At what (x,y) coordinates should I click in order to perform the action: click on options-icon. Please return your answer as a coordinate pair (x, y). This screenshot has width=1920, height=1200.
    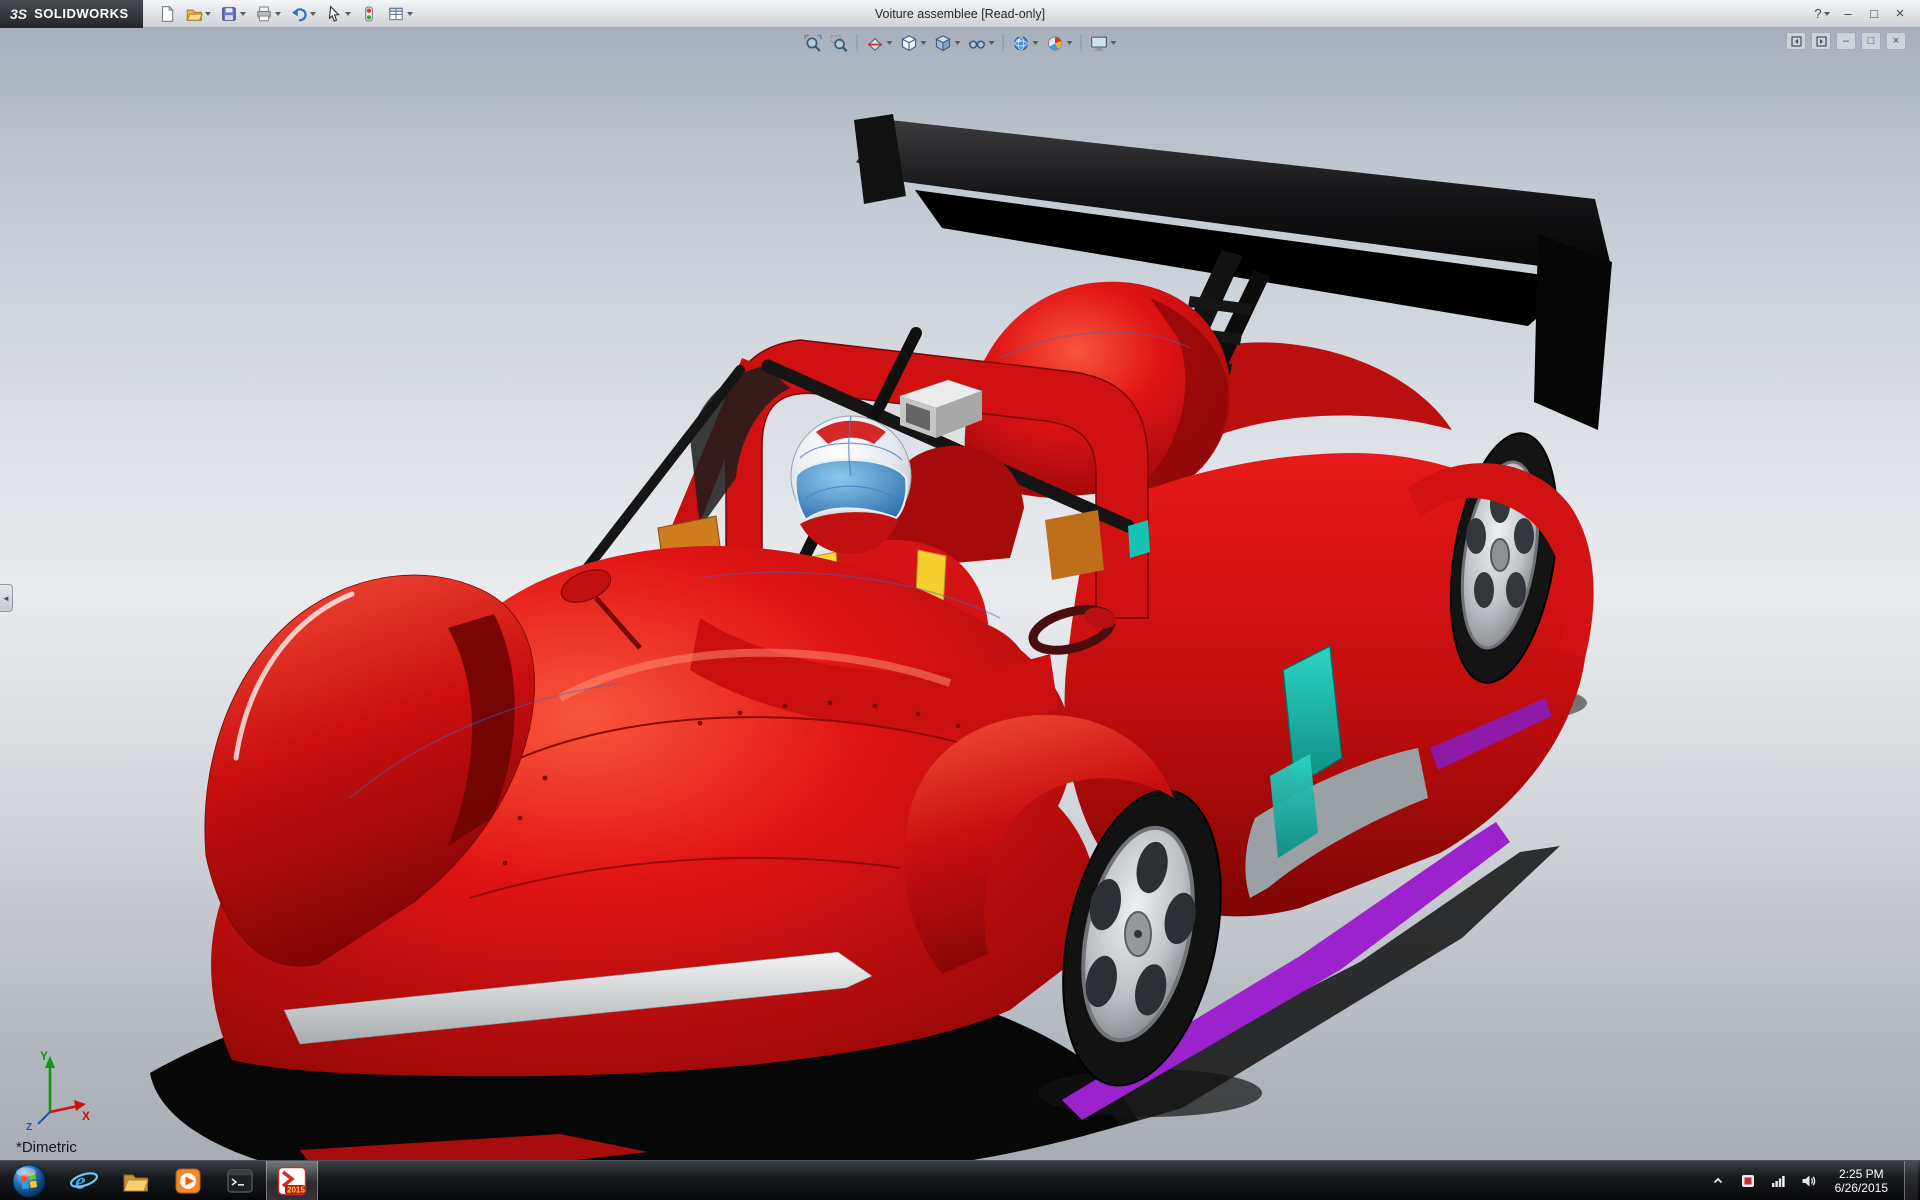
    Looking at the image, I should click on (395, 13).